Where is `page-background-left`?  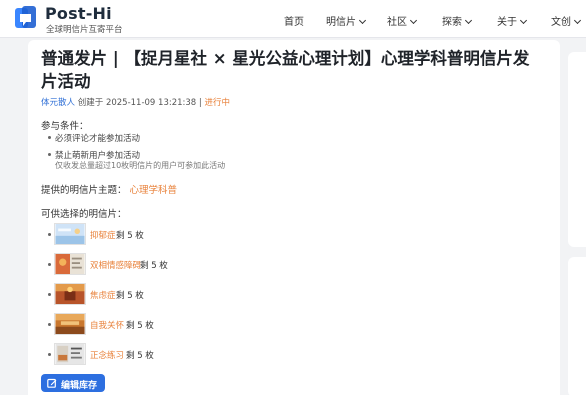
page-background-left is located at coordinates (14, 216).